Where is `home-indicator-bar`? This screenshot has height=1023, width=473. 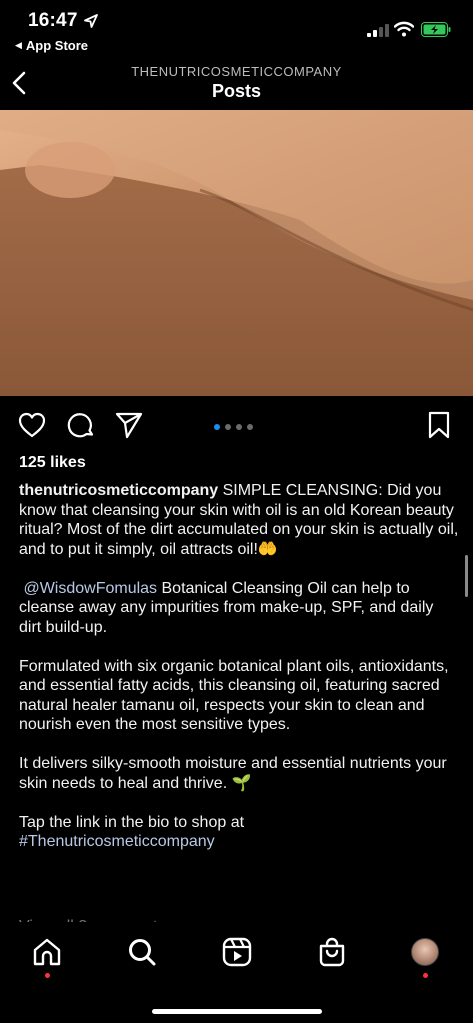
home-indicator-bar is located at coordinates (237, 1011).